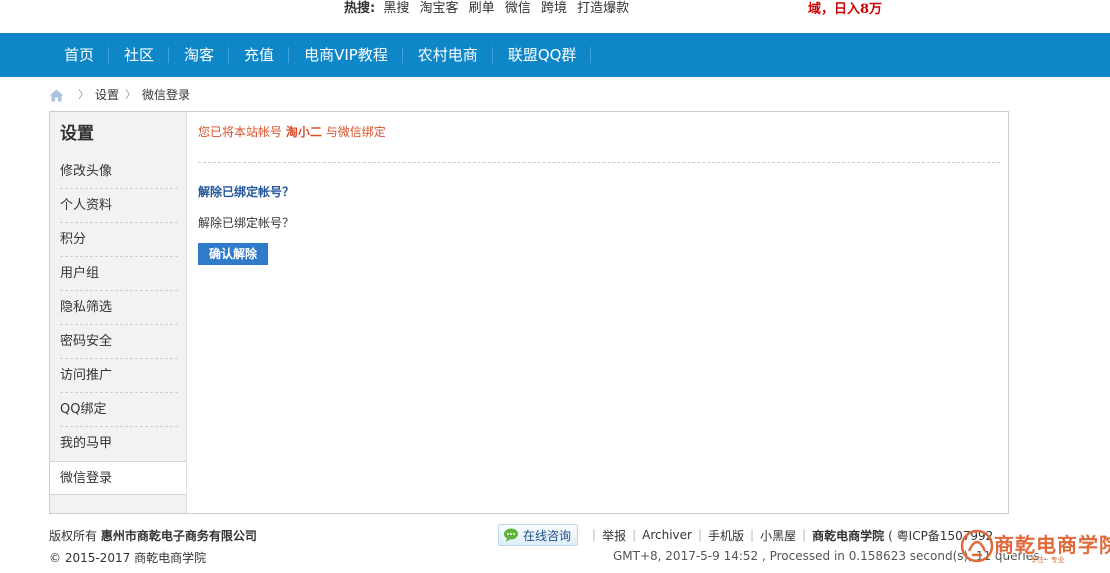 The image size is (1110, 573). I want to click on breadcrumb: 〉 设置 〉 微信登录, so click(119, 95).